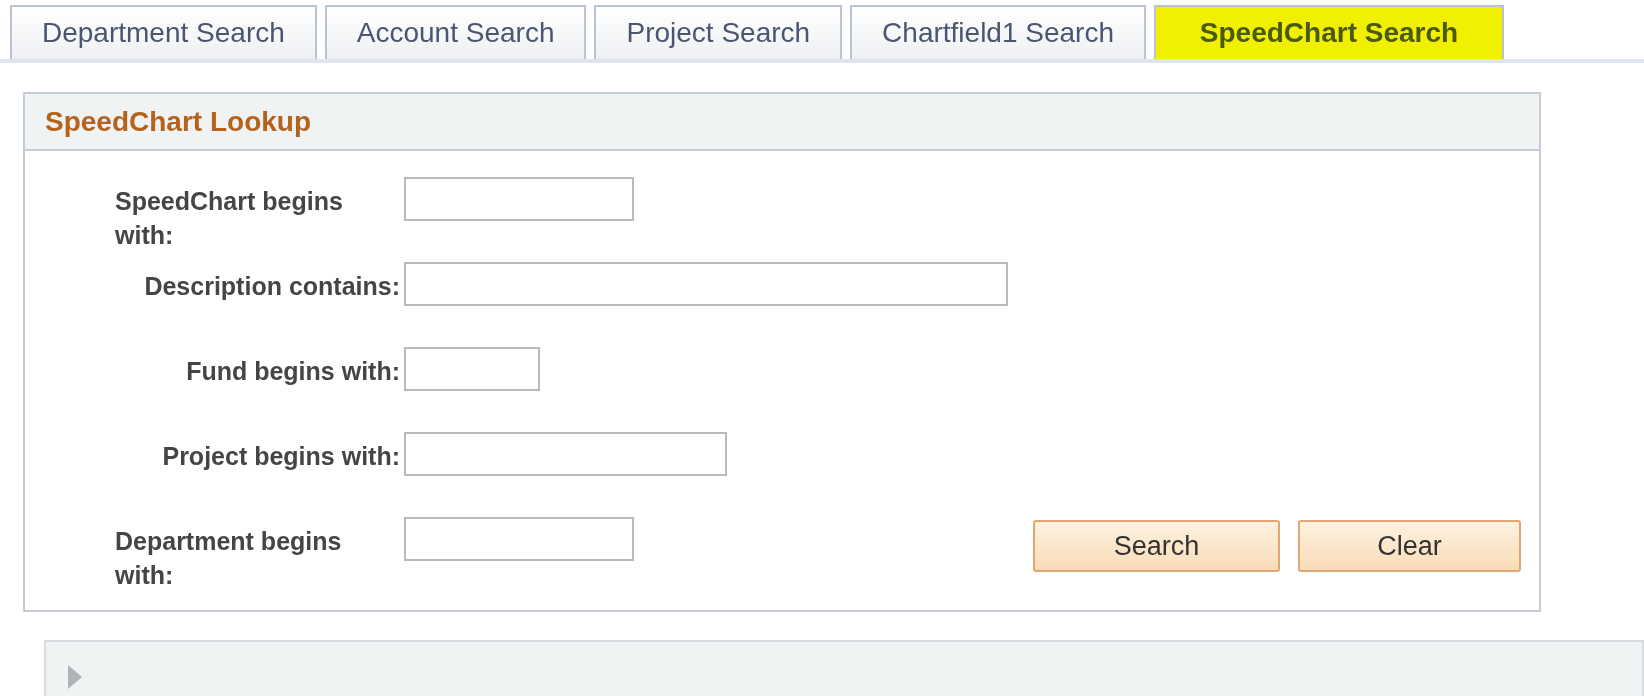 The image size is (1644, 696). I want to click on field-label: Department begins with:, so click(229, 558).